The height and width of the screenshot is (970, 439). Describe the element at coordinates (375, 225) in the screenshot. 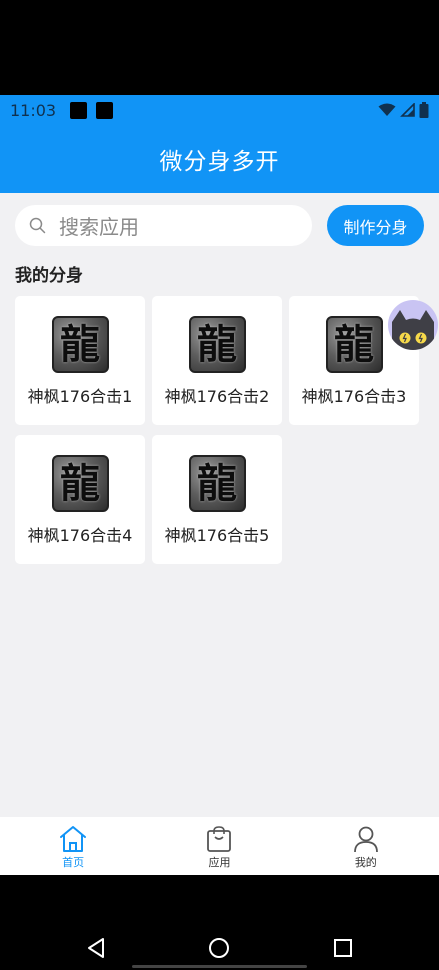

I see `make-clone-button: 制作分身` at that location.